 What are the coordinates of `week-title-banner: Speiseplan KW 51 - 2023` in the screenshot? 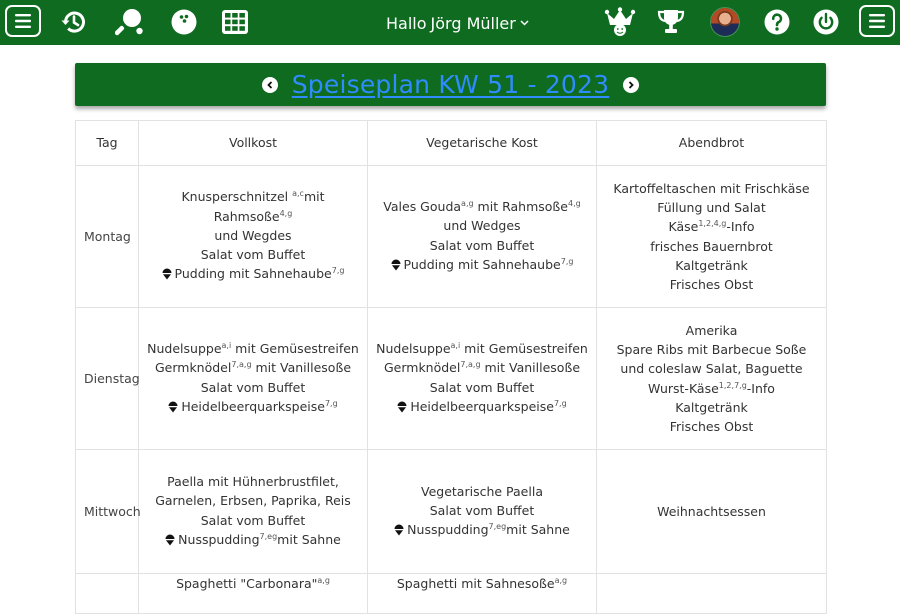 It's located at (450, 84).